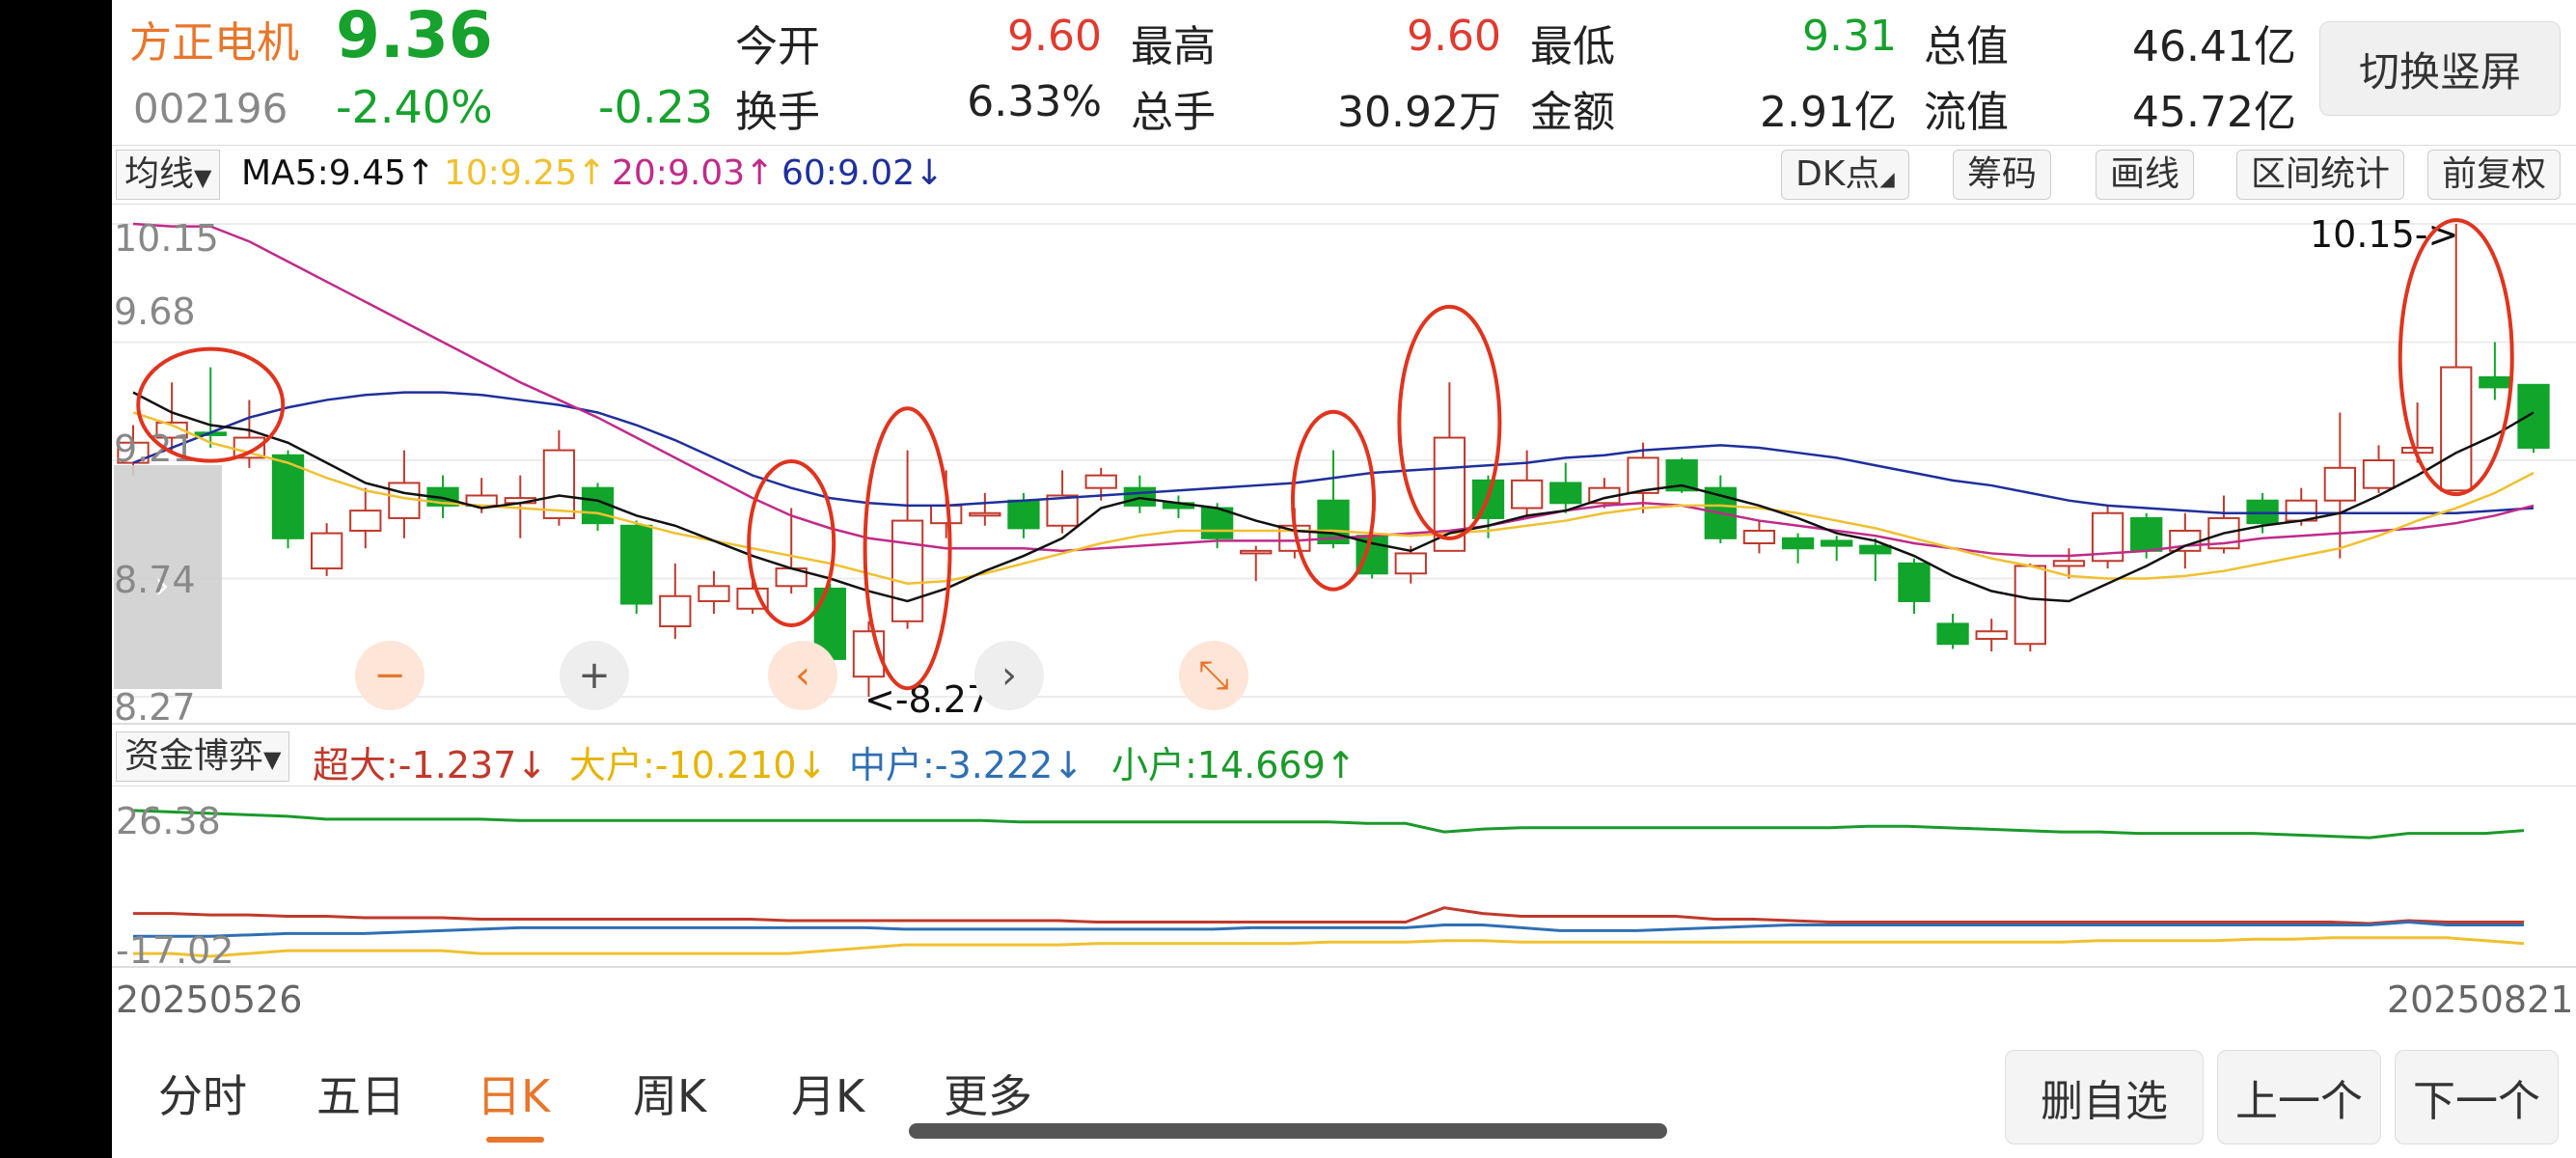  Describe the element at coordinates (1173, 112) in the screenshot. I see `quote-label-volume: 总手` at that location.